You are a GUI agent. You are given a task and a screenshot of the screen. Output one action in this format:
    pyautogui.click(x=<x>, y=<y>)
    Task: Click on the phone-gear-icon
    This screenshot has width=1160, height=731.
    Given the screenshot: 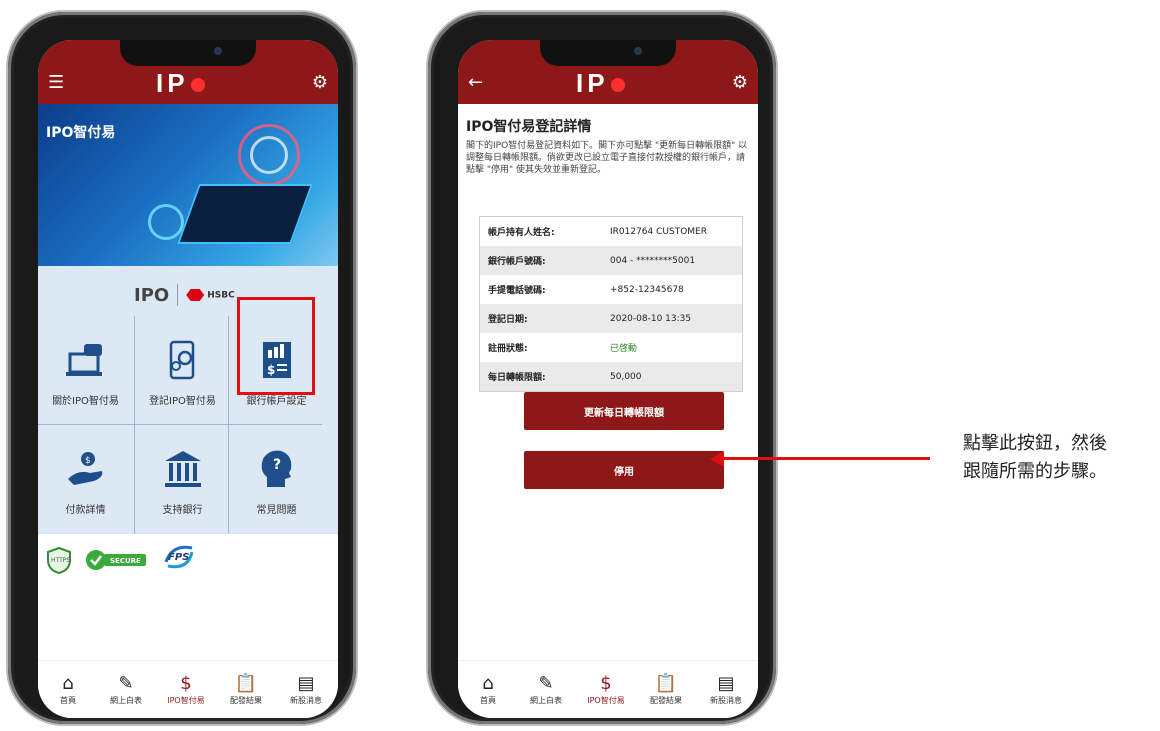 What is the action you would take?
    pyautogui.click(x=183, y=360)
    